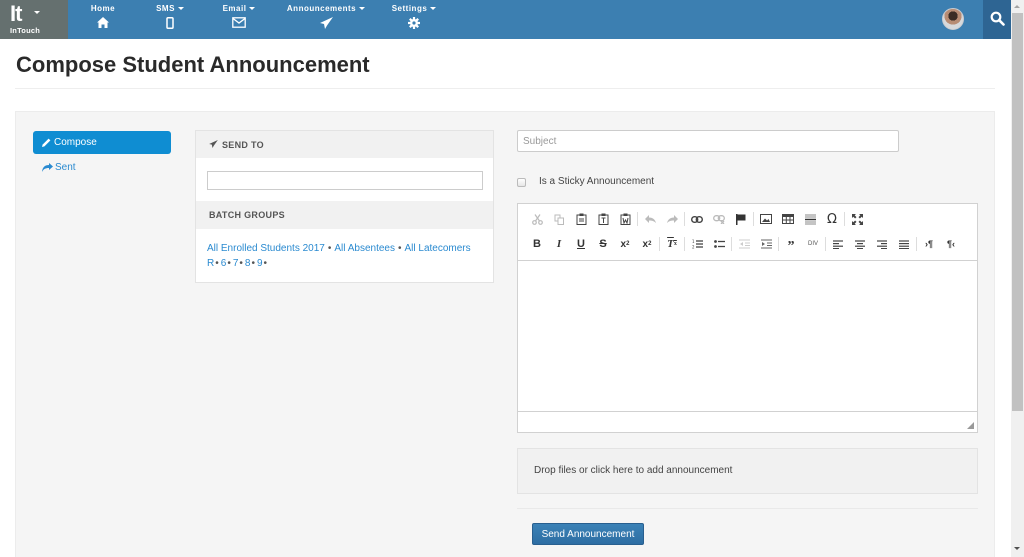 The height and width of the screenshot is (557, 1024). I want to click on horizontal-line-icon, so click(810, 219).